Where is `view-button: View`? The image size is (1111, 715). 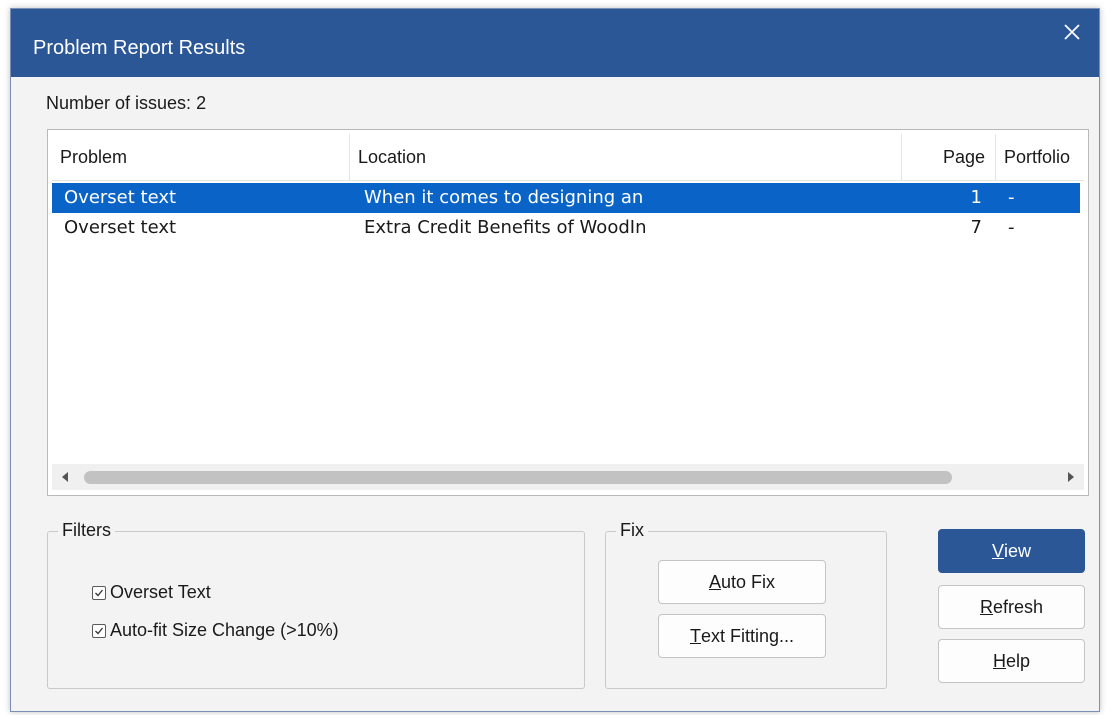 view-button: View is located at coordinates (1011, 551).